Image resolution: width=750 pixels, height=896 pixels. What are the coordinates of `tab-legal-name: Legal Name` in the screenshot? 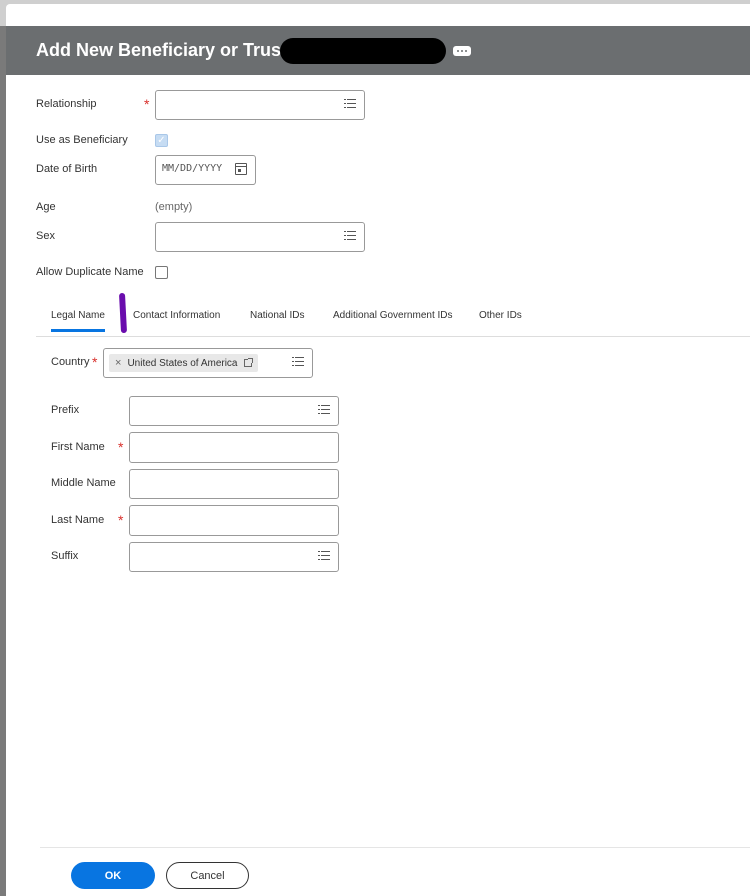 It's located at (78, 321).